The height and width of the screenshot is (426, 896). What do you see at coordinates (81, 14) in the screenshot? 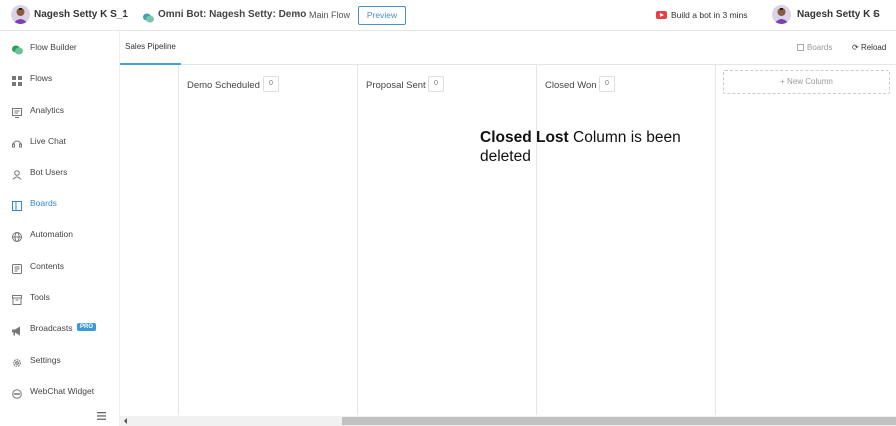
I see `workspace-name: Nagesh Setty K S_1` at bounding box center [81, 14].